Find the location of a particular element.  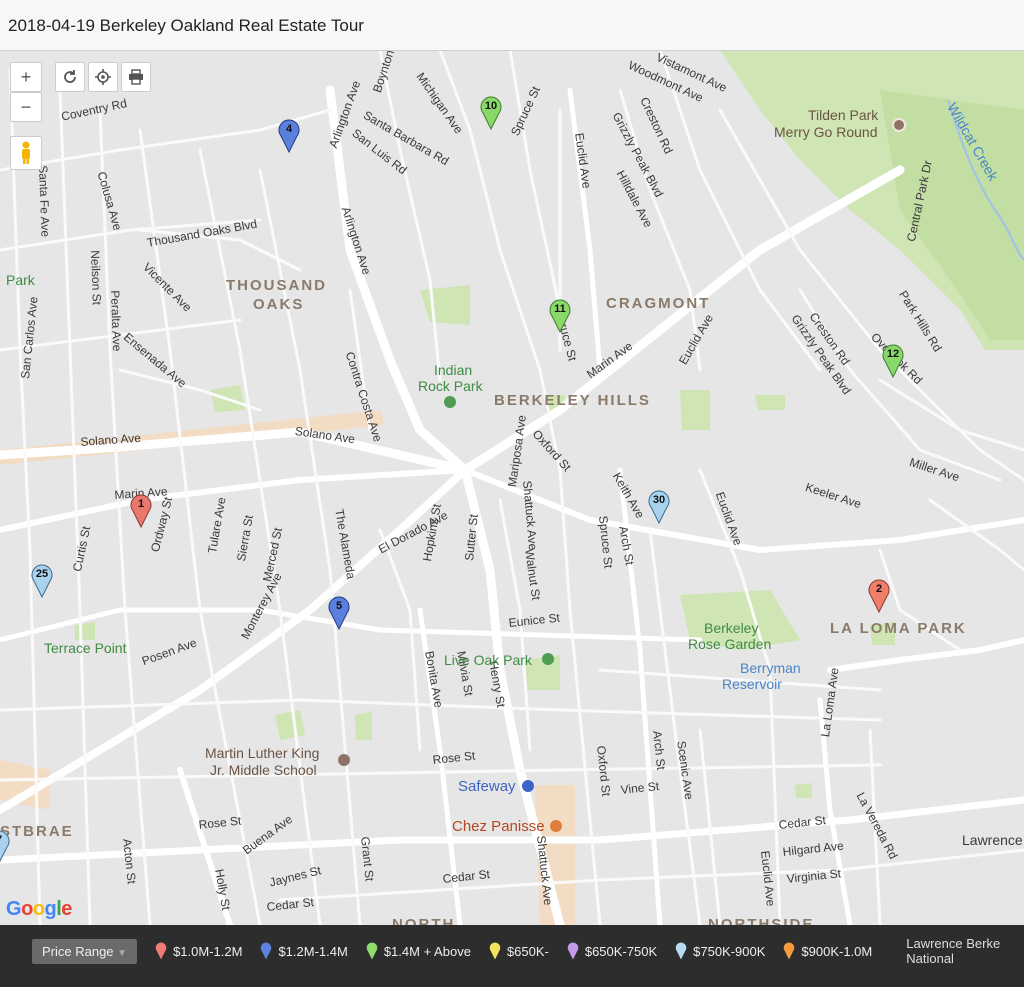

property-marker: 5 is located at coordinates (339, 613).